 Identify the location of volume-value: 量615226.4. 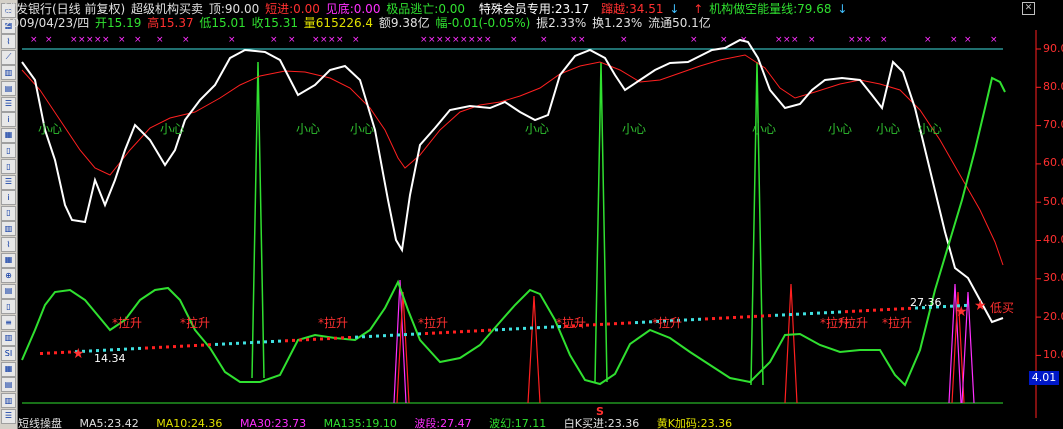
(338, 23).